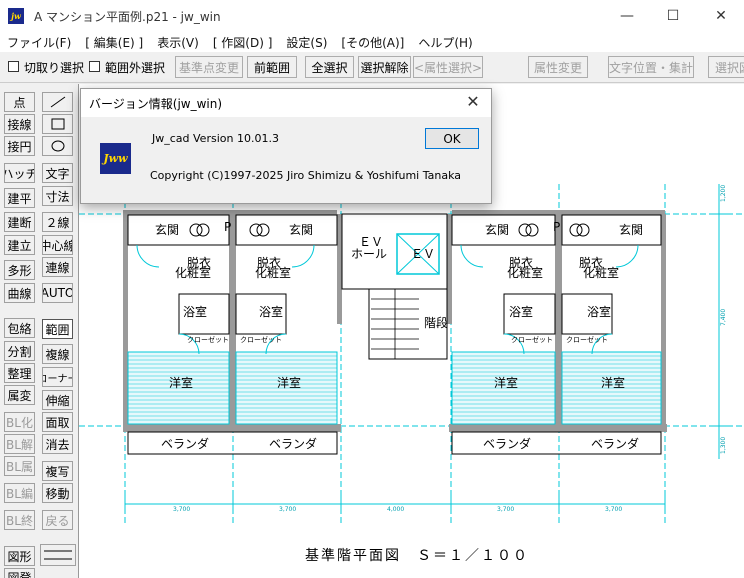 This screenshot has width=744, height=578. What do you see at coordinates (445, 42) in the screenshot?
I see `menu-help: ヘルプ(H)` at bounding box center [445, 42].